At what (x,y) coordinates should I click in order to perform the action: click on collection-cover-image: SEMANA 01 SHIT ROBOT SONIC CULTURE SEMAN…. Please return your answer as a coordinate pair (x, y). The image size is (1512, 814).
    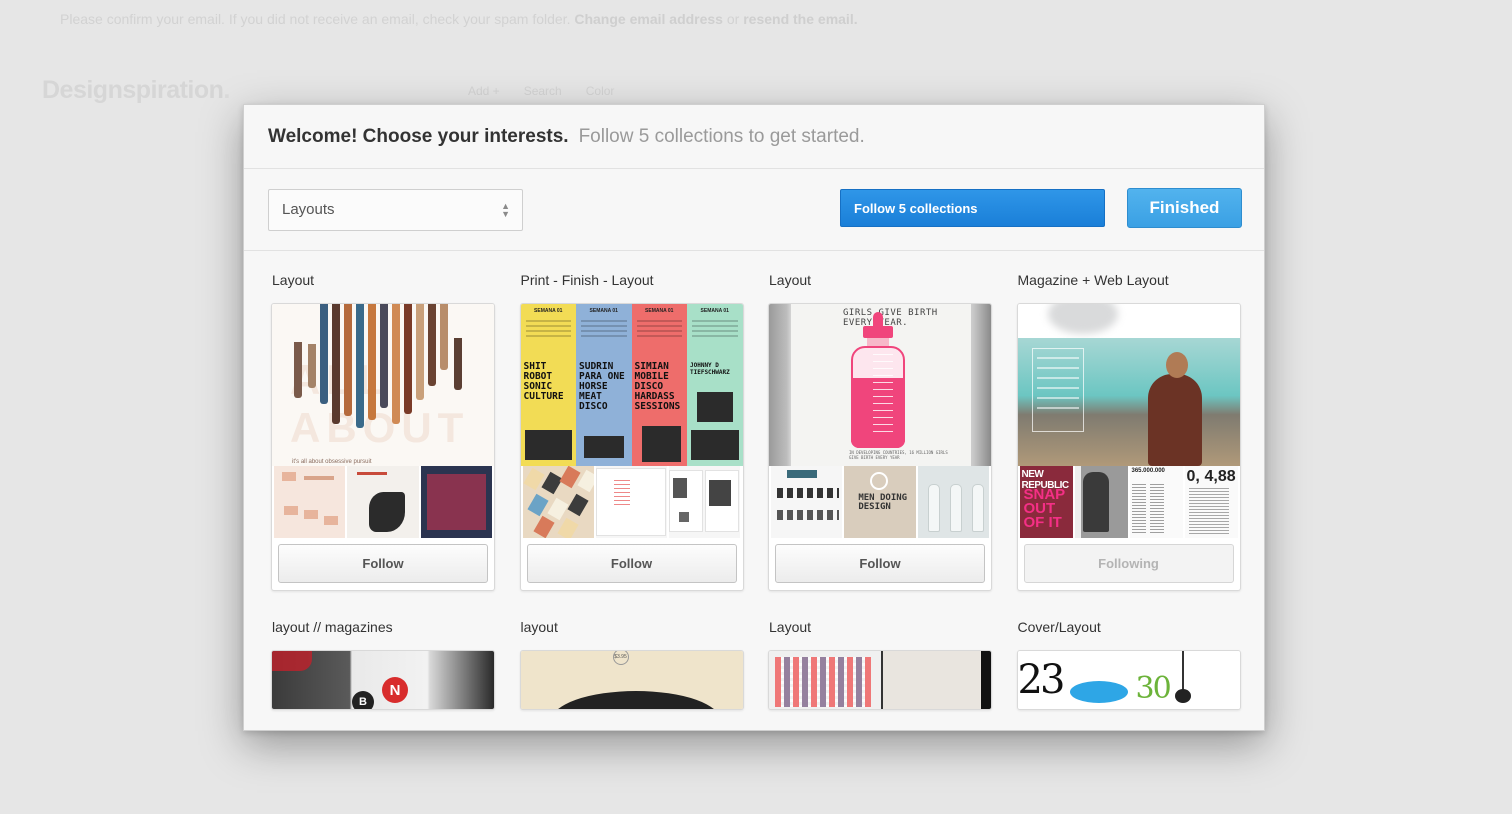
    Looking at the image, I should click on (631, 385).